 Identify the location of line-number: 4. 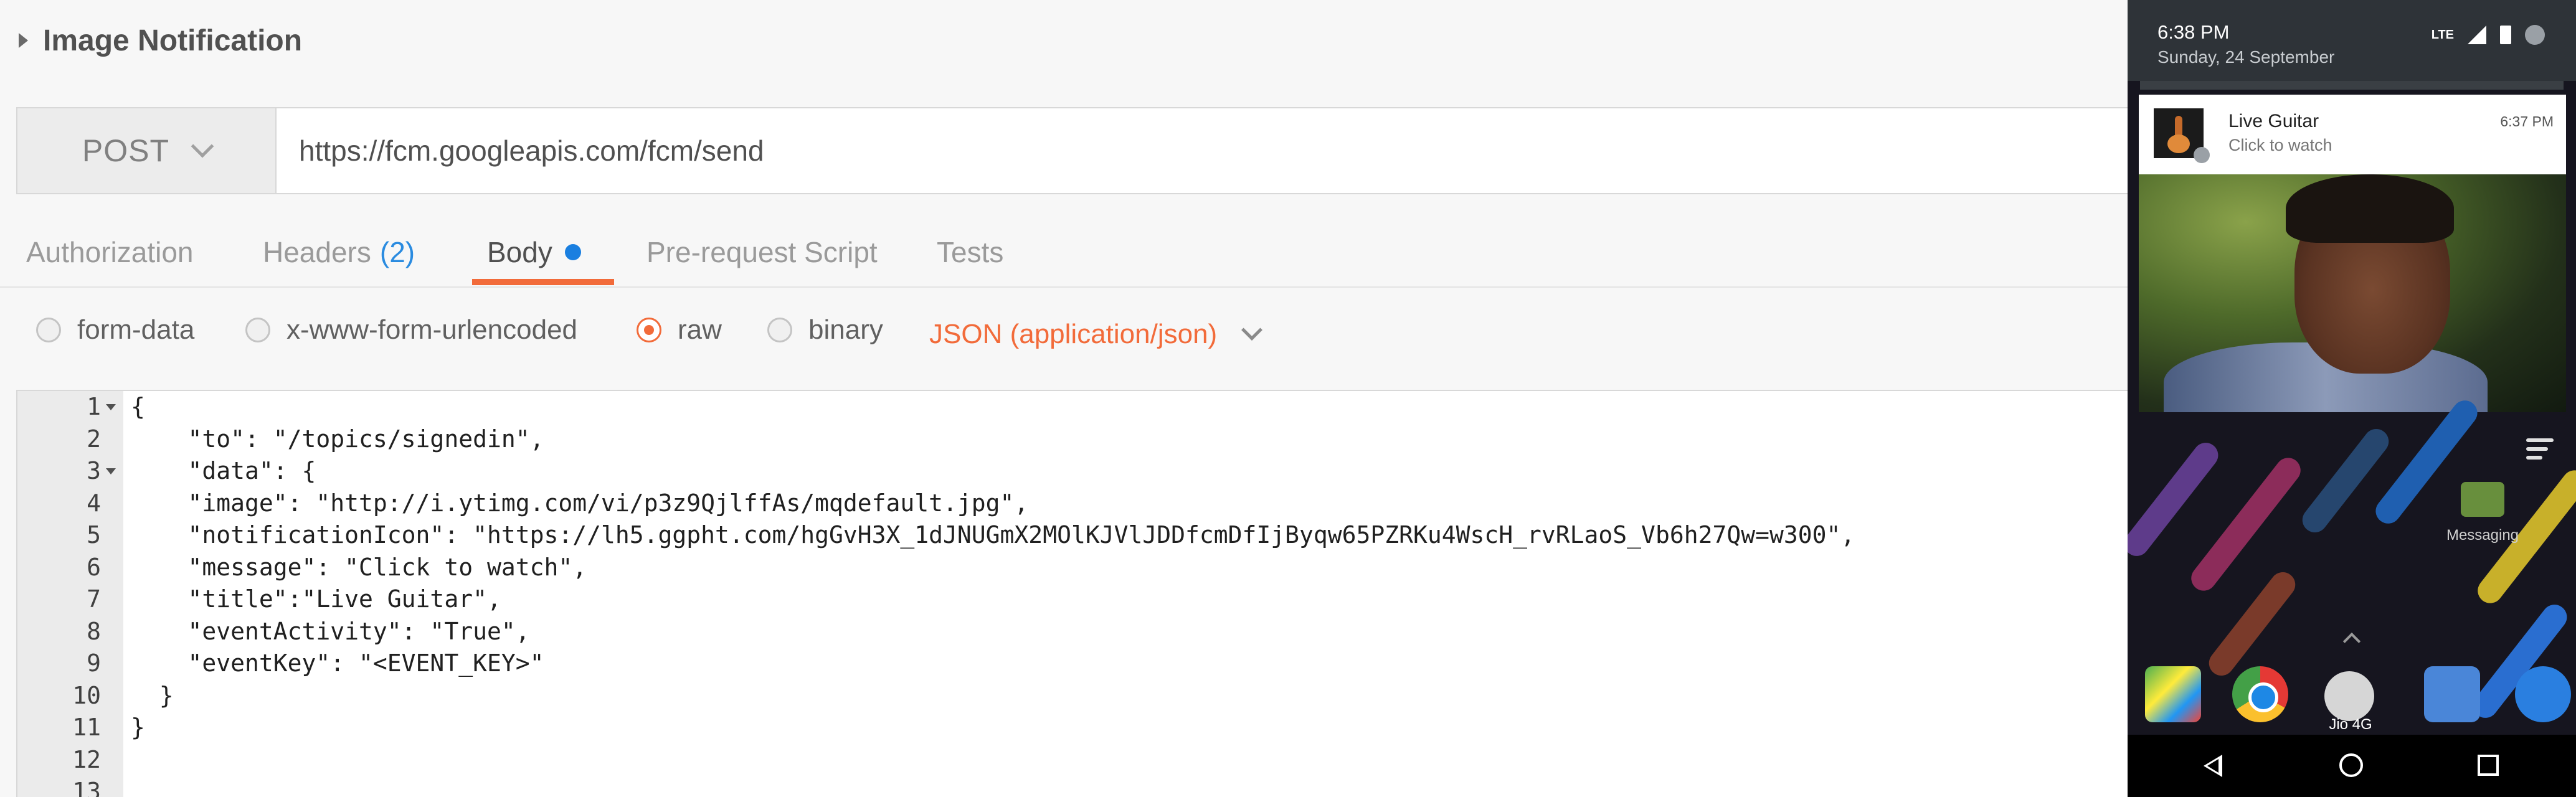
(94, 503).